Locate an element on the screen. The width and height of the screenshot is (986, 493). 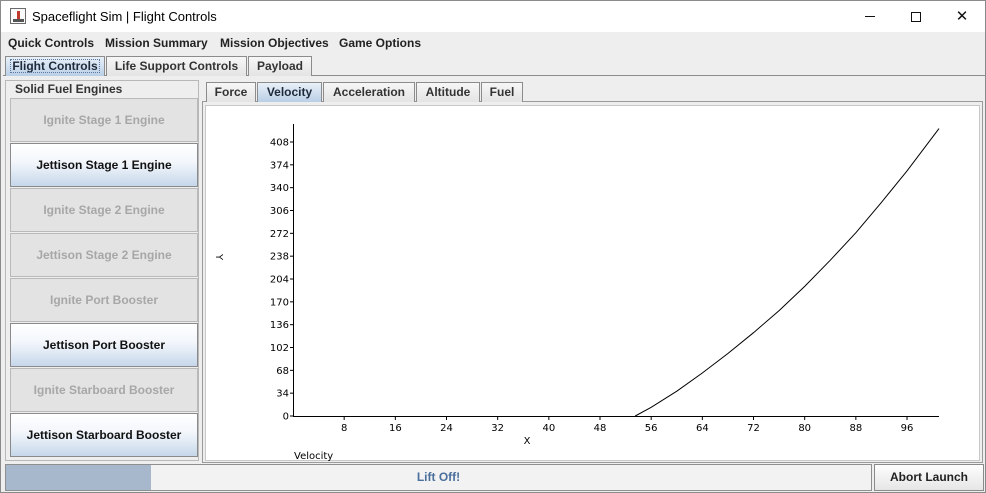
status-bar: Lift Off! Abort Launch is located at coordinates (494, 477).